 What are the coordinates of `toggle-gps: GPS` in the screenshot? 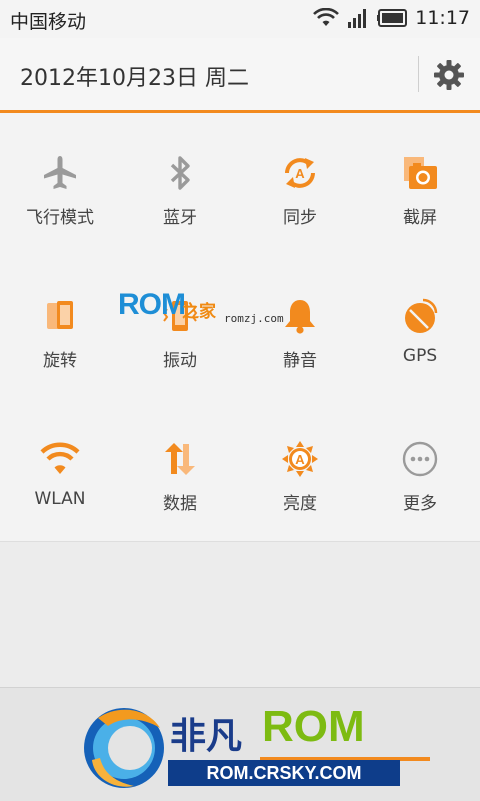 It's located at (420, 316).